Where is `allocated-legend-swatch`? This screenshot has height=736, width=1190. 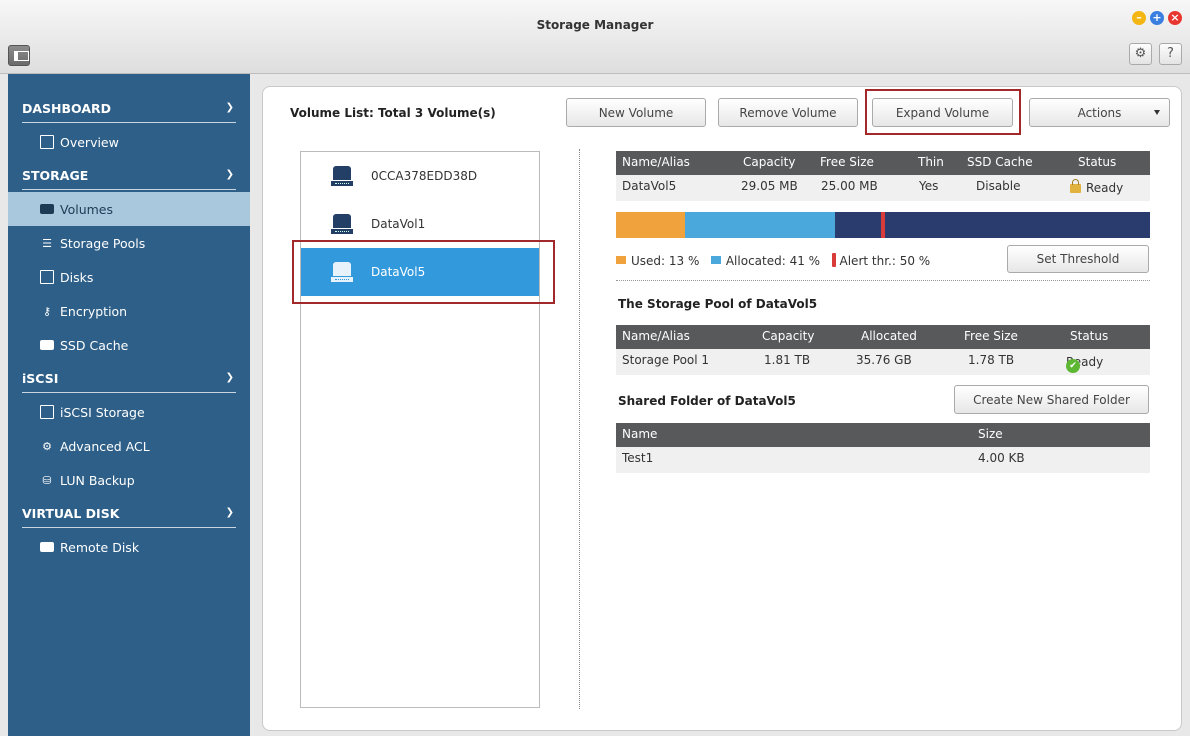 allocated-legend-swatch is located at coordinates (715, 260).